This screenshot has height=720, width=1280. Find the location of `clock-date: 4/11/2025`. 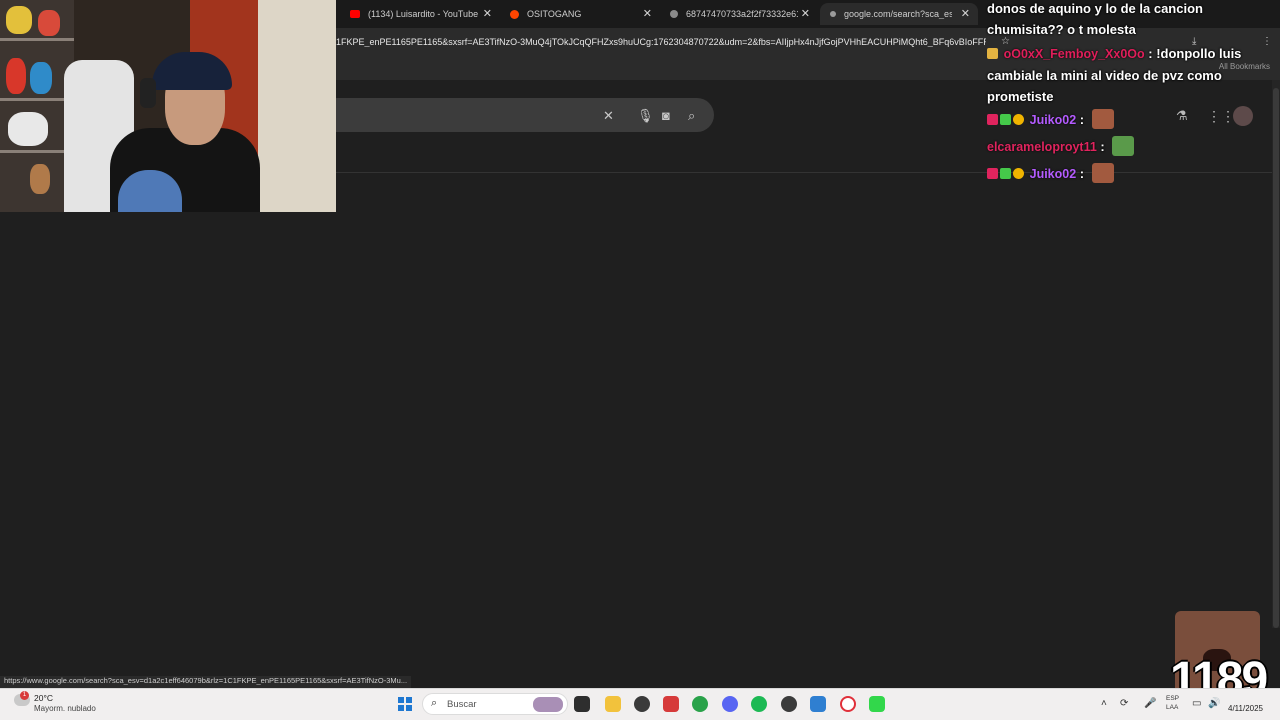

clock-date: 4/11/2025 is located at coordinates (1245, 708).